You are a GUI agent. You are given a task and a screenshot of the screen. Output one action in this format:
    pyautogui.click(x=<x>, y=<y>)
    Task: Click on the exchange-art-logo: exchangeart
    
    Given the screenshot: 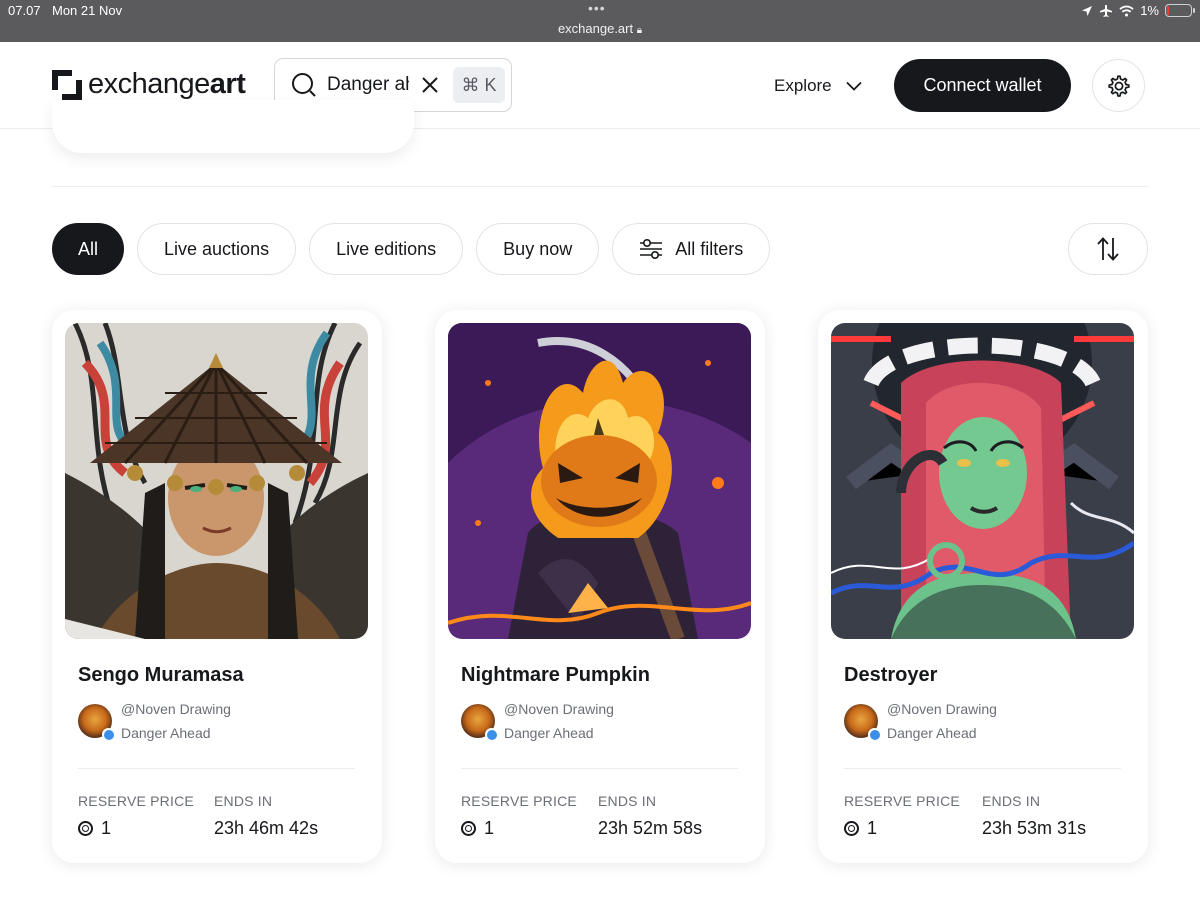 What is the action you would take?
    pyautogui.click(x=149, y=84)
    